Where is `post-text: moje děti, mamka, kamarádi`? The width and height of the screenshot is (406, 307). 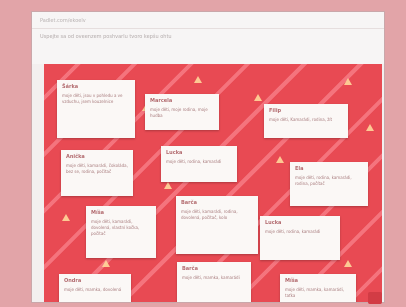 post-text: moje děti, mamka, kamarádi is located at coordinates (211, 277).